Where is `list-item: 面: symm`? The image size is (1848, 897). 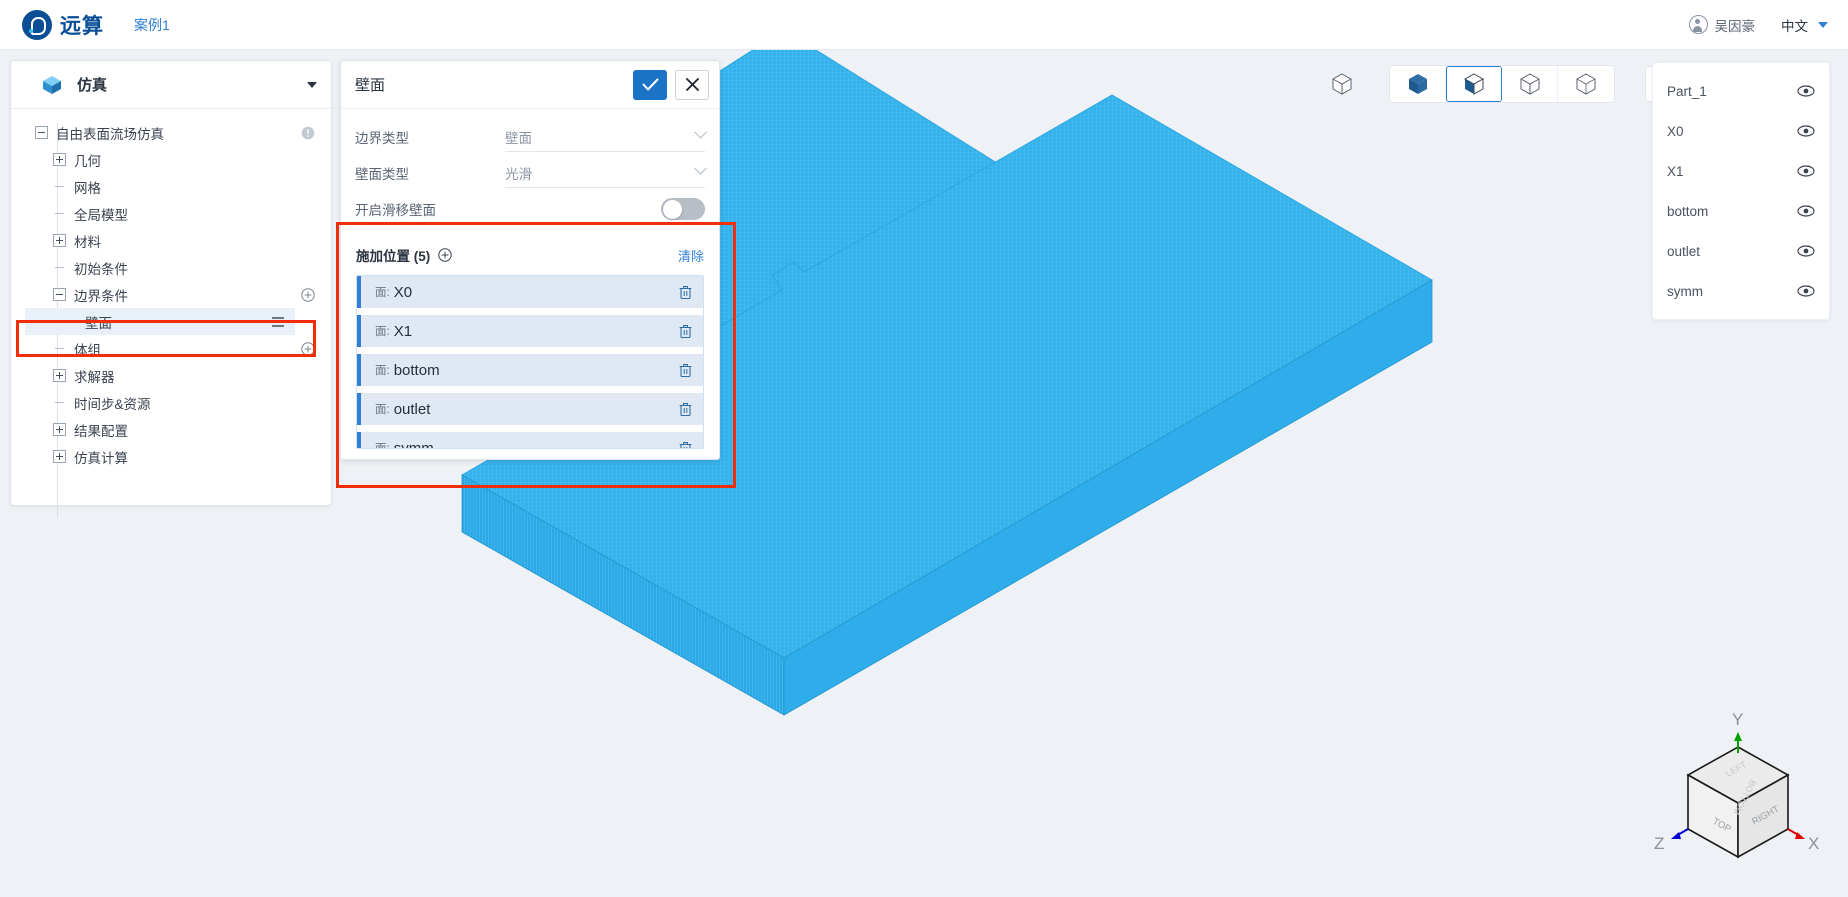 list-item: 面: symm is located at coordinates (530, 440).